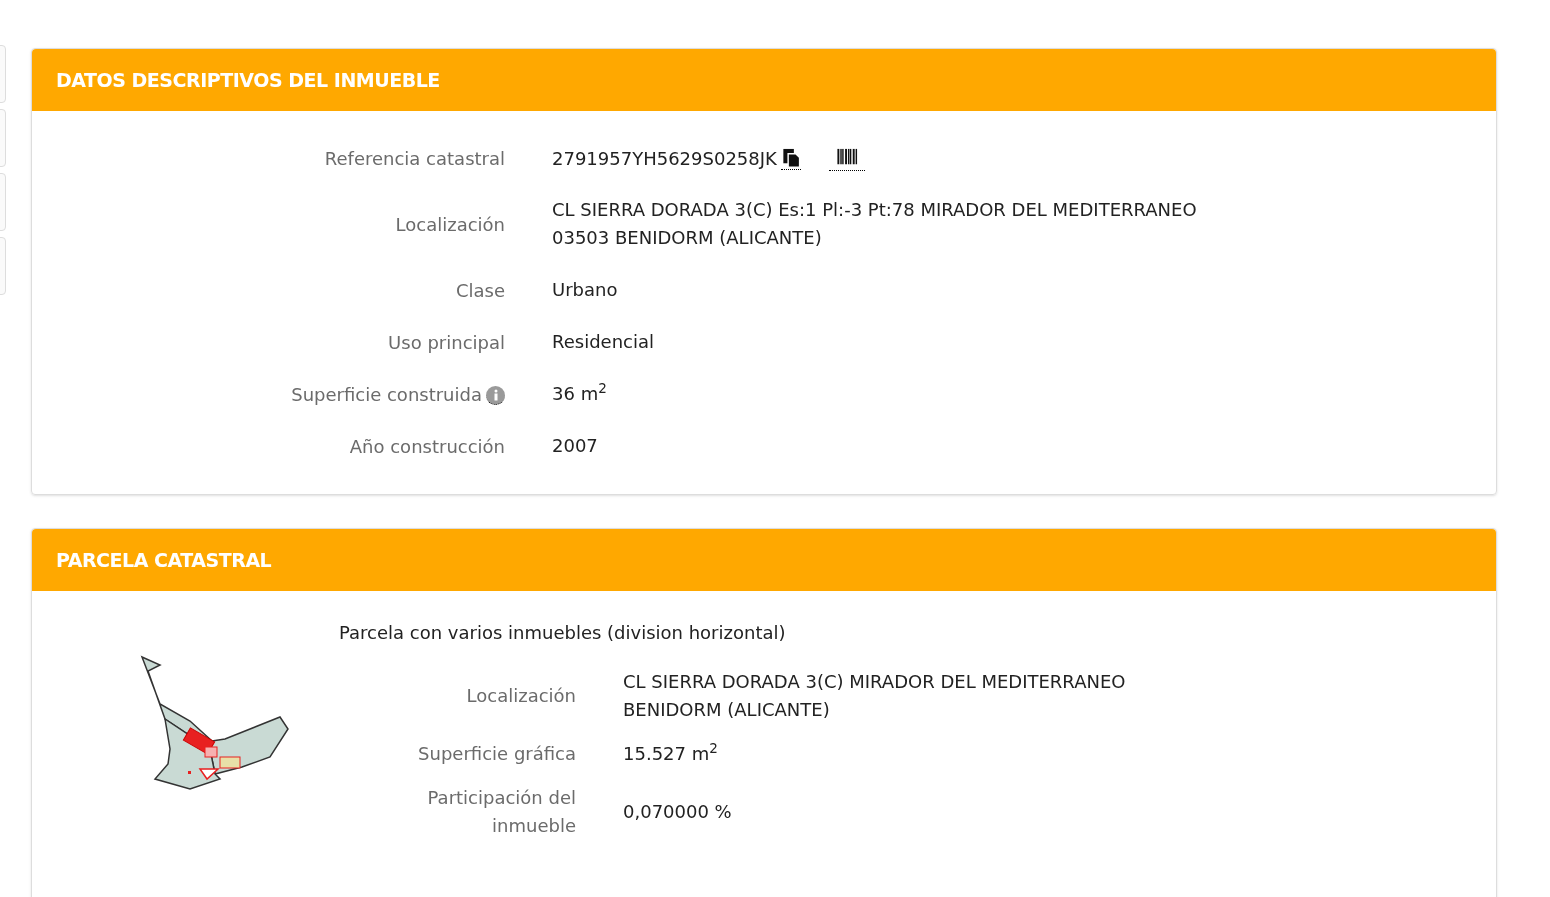 This screenshot has width=1550, height=897. What do you see at coordinates (414, 158) in the screenshot?
I see `field-label: Referencia catastral` at bounding box center [414, 158].